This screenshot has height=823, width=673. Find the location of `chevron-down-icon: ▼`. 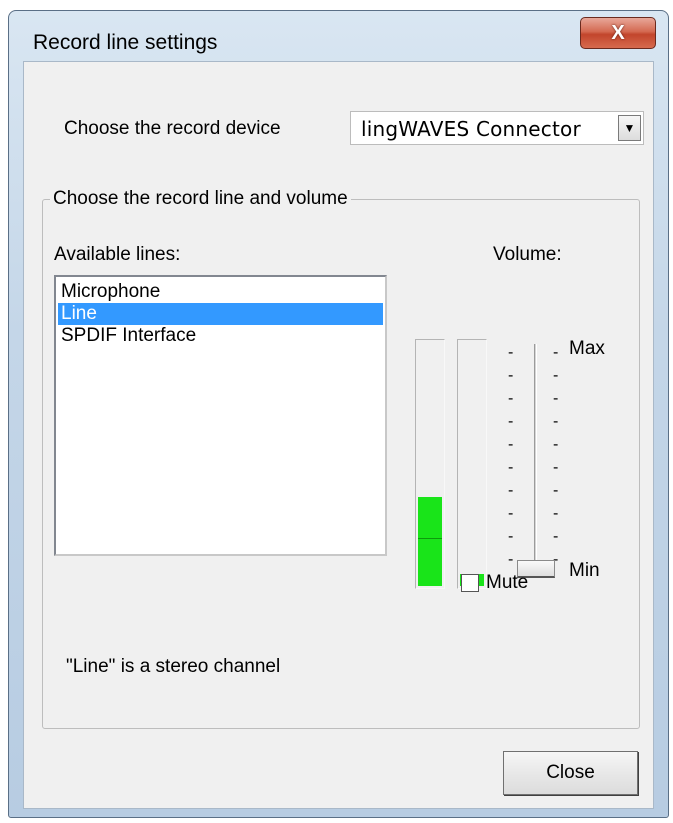

chevron-down-icon: ▼ is located at coordinates (629, 128).